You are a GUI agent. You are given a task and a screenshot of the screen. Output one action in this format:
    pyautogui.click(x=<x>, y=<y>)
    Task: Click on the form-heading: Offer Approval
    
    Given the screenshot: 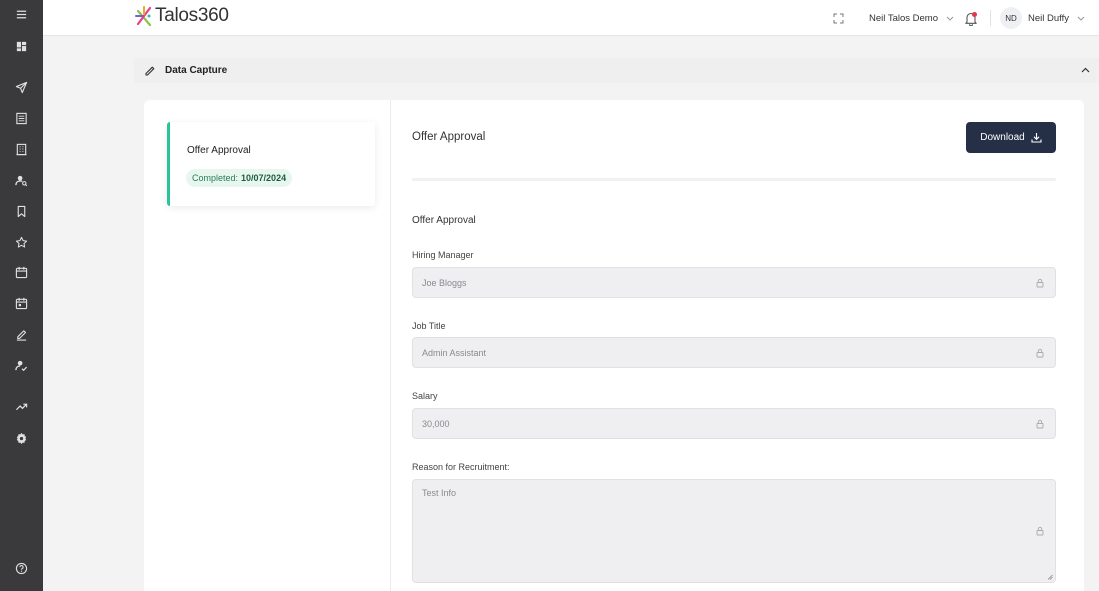 What is the action you would take?
    pyautogui.click(x=449, y=137)
    